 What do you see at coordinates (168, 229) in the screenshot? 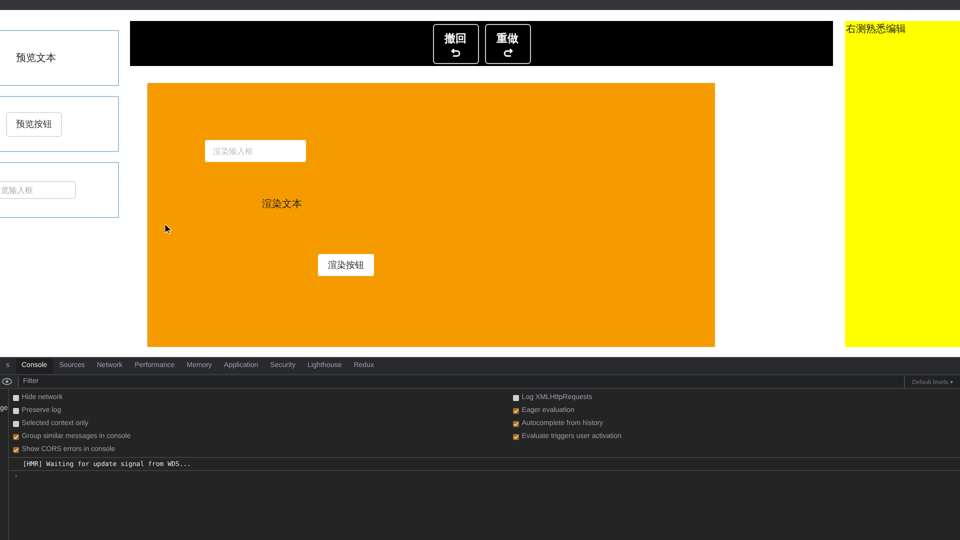
I see `mouse-pointer-icon` at bounding box center [168, 229].